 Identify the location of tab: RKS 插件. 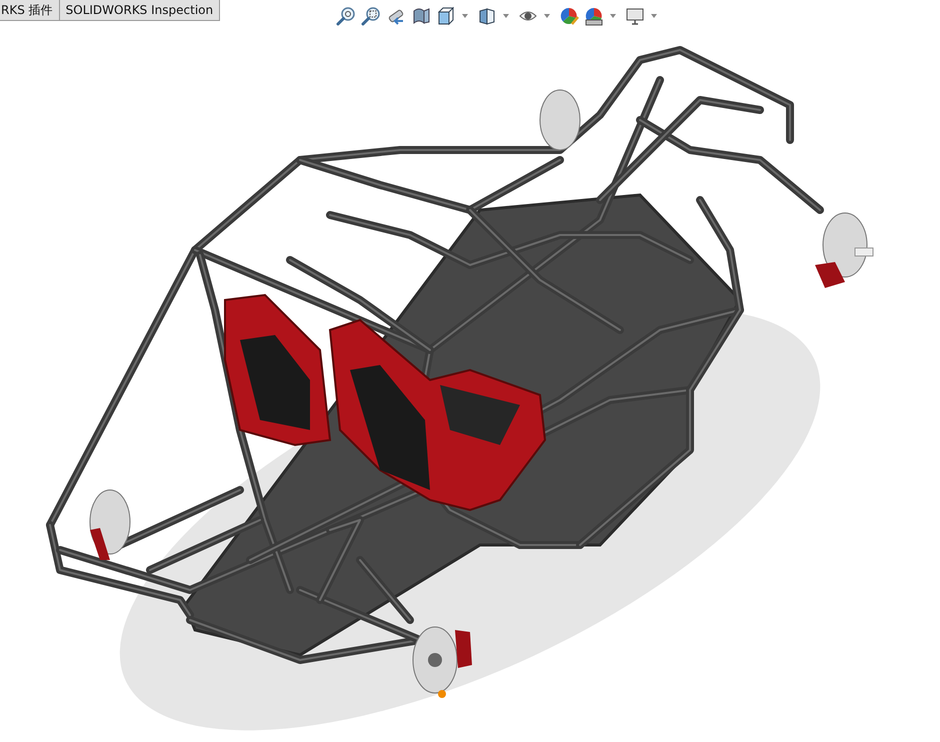
(30, 10).